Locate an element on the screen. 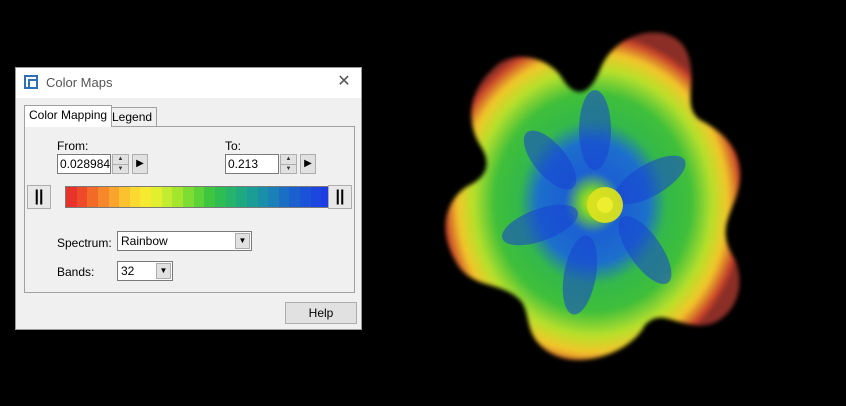 Image resolution: width=846 pixels, height=406 pixels. from-play-button: ▶ is located at coordinates (140, 164).